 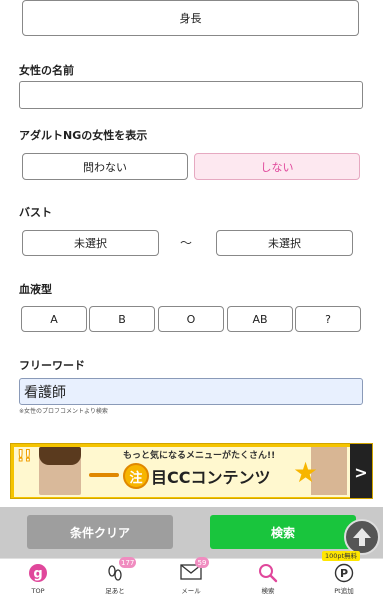 I want to click on points-icon: P, so click(x=344, y=573).